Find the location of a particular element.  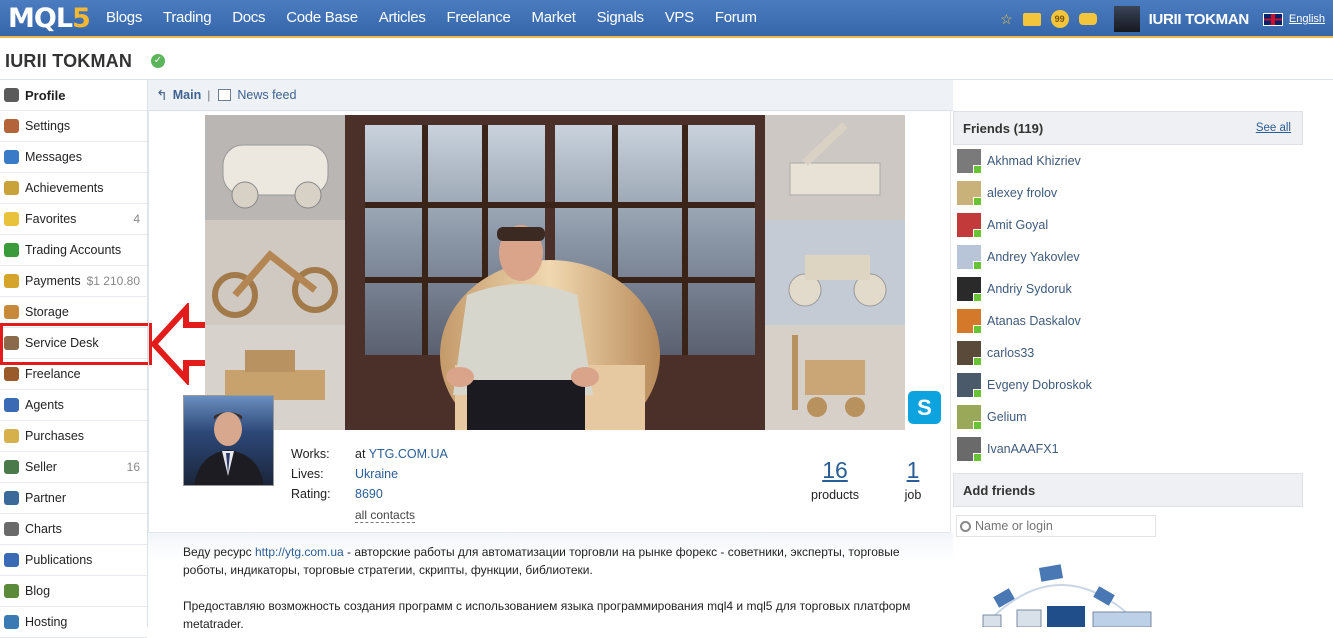

rating-label: Rating: is located at coordinates (311, 494).